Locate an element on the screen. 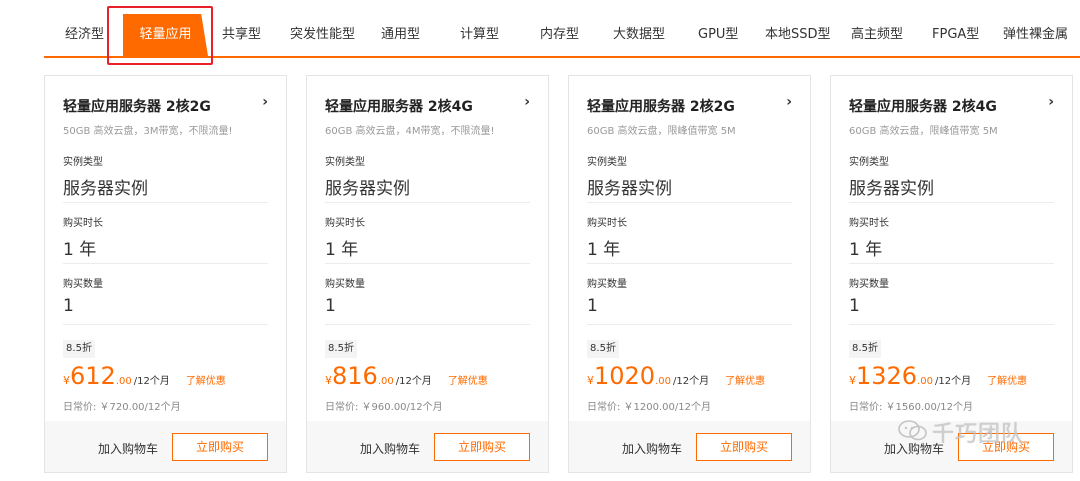  tab-economy: 经济型 is located at coordinates (84, 35).